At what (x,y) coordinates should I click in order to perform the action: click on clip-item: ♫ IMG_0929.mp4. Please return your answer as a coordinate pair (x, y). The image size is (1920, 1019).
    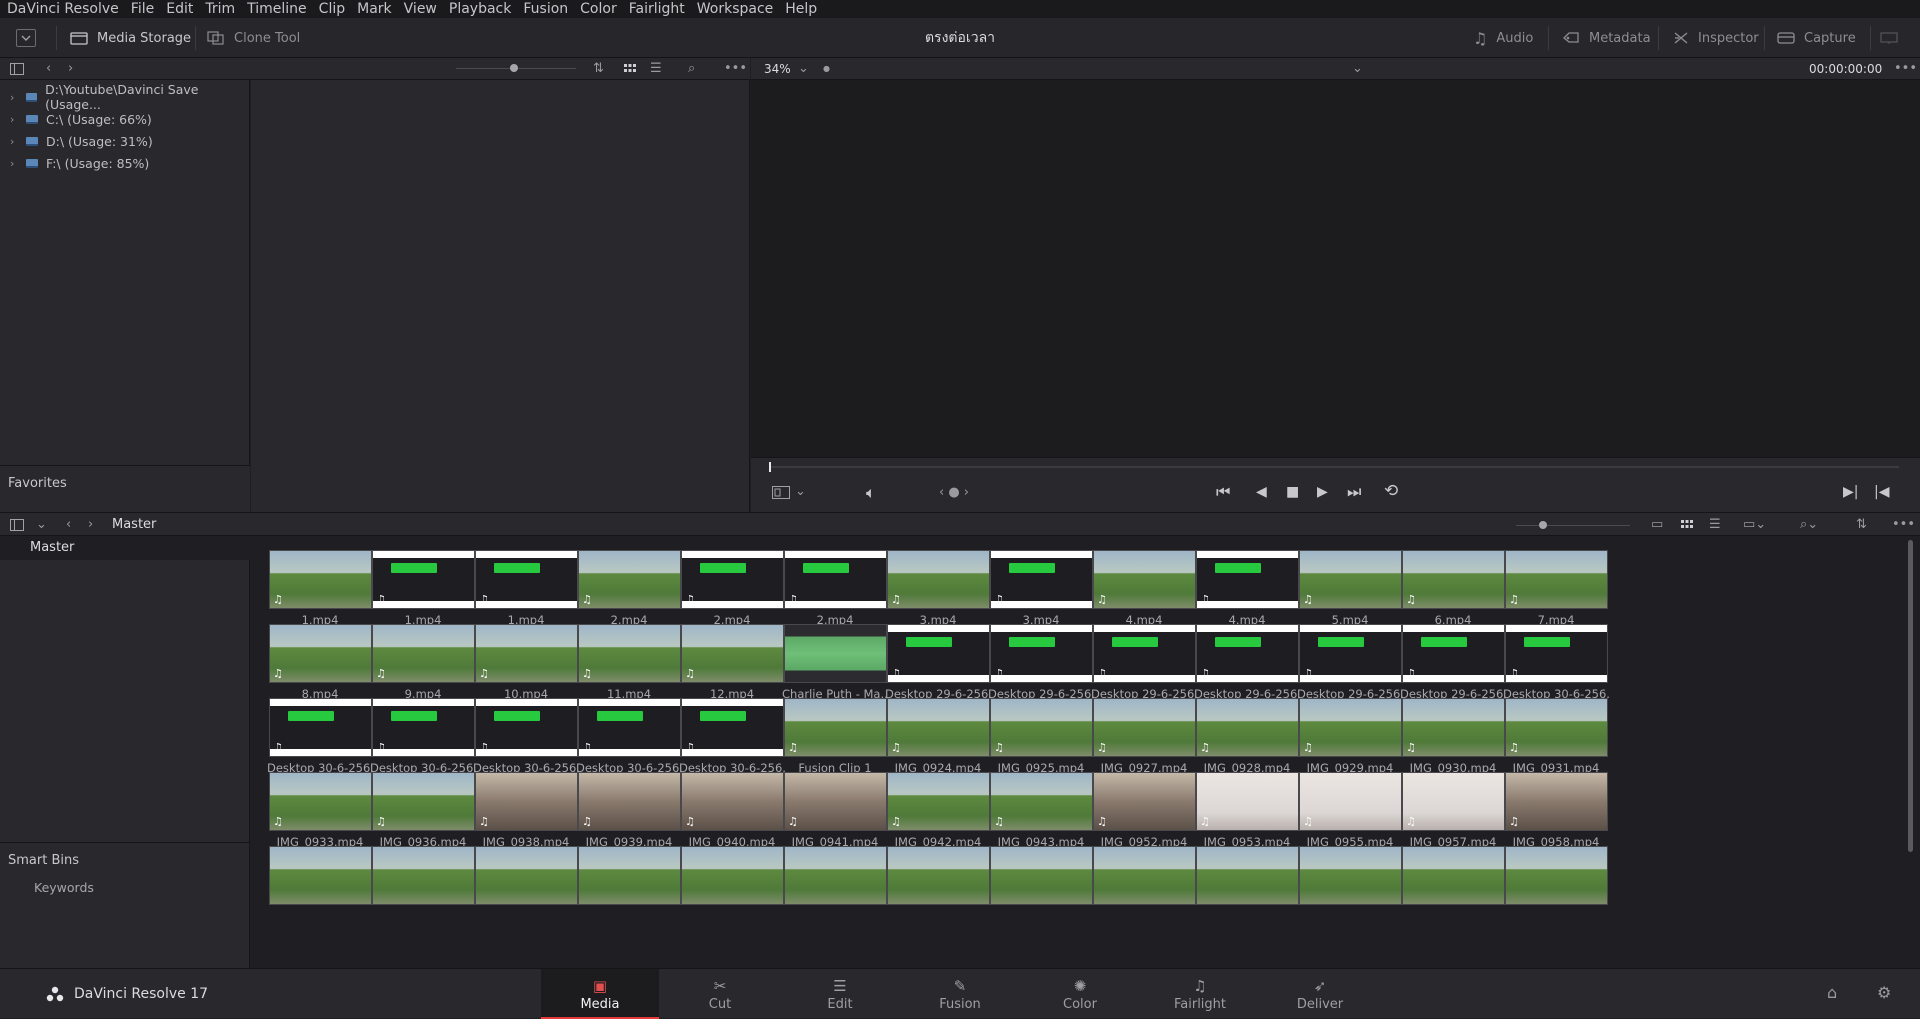
    Looking at the image, I should click on (1350, 729).